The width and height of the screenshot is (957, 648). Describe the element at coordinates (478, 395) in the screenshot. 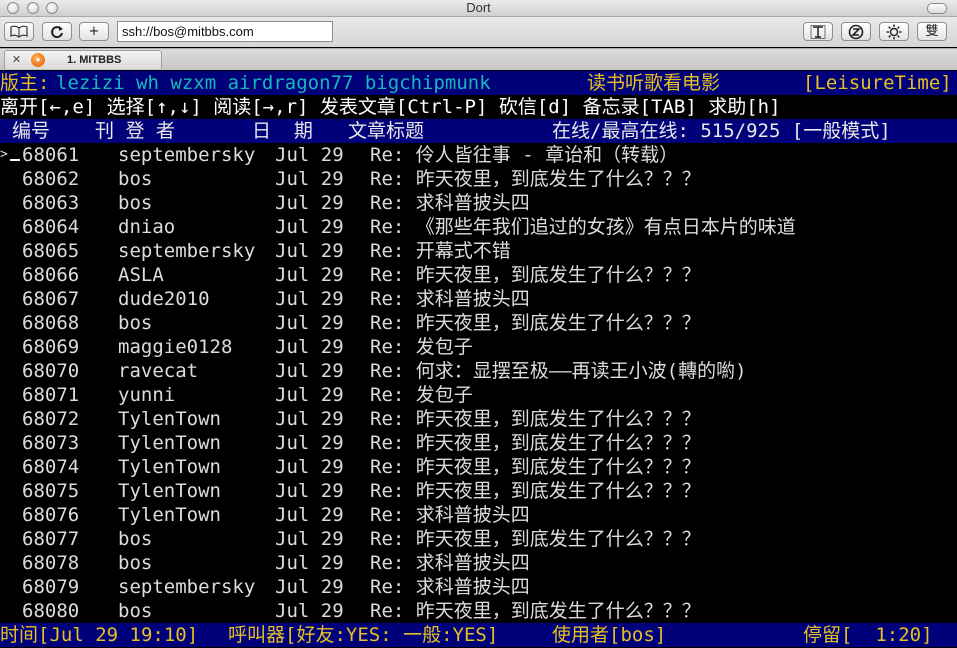

I see `article-row: 68071 yunni Jul 29 Re: 发包子` at that location.